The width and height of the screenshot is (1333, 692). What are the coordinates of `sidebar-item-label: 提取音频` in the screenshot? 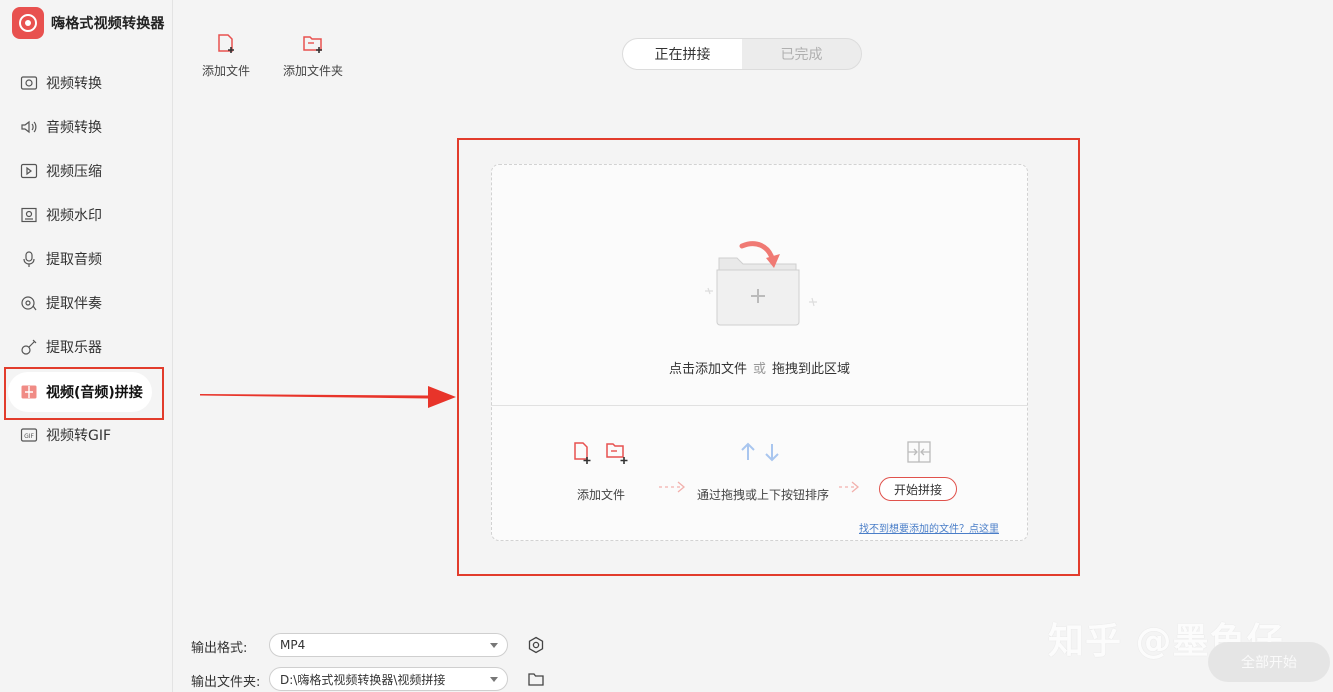 It's located at (74, 260).